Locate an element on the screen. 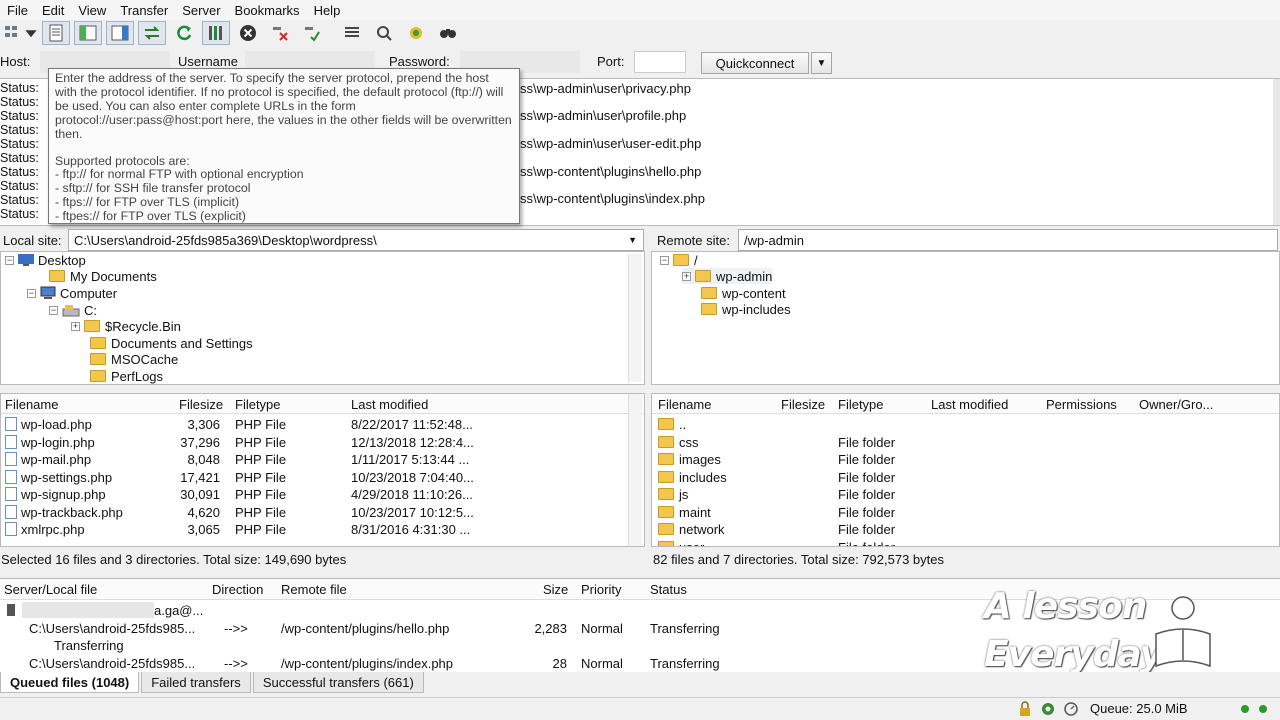 The height and width of the screenshot is (720, 1280). column-remote-file: Remote file is located at coordinates (314, 589).